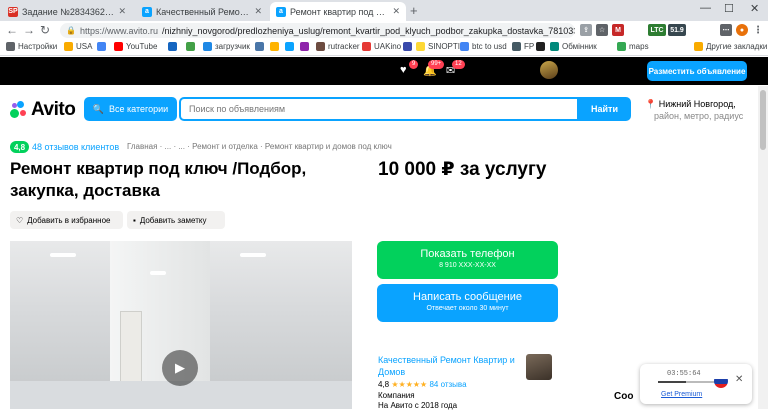 This screenshot has height=410, width=768. Describe the element at coordinates (75, 147) in the screenshot. I see `reviews-link: 48 отзывов клиентов` at that location.